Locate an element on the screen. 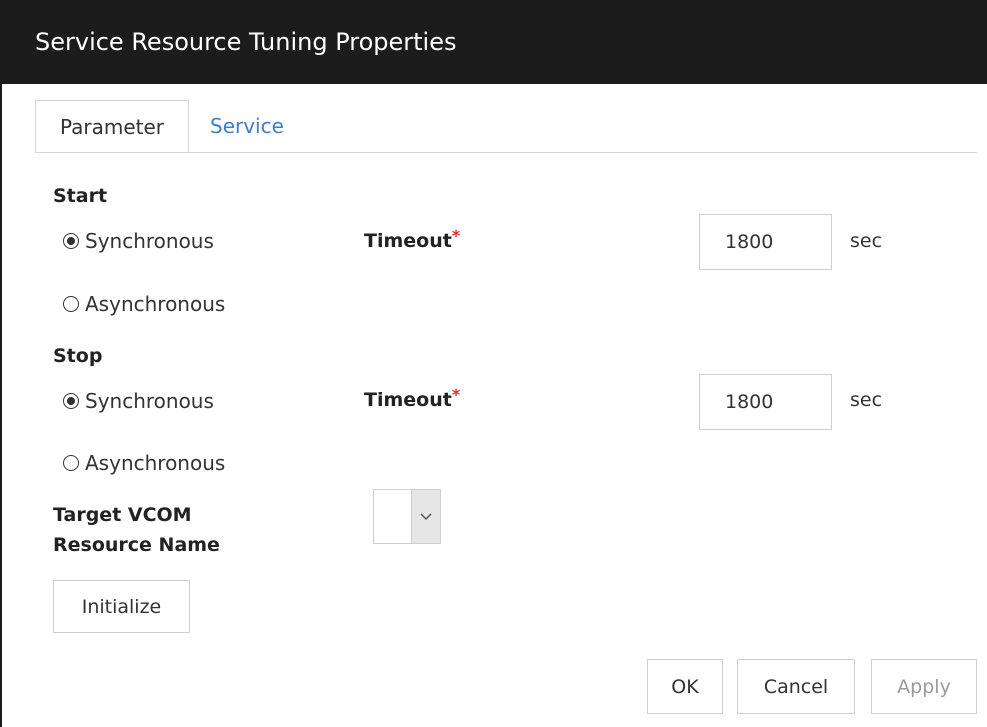 The height and width of the screenshot is (727, 987). ok-button: OK is located at coordinates (685, 686).